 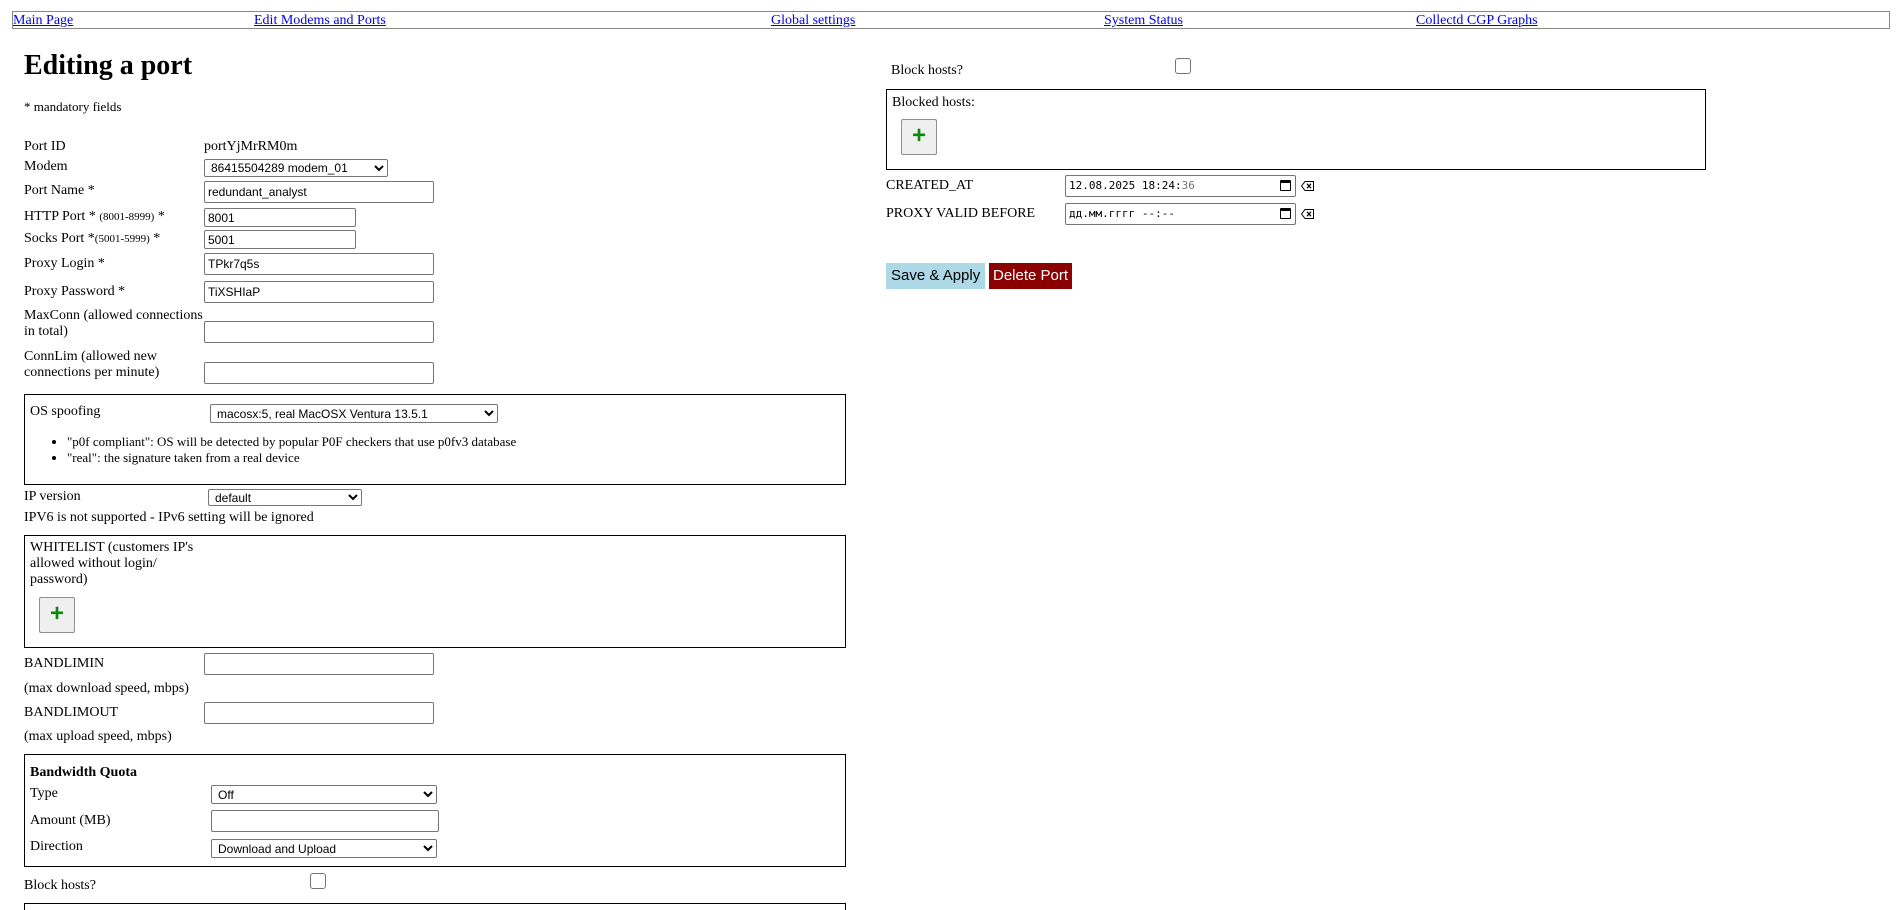 I want to click on port-name-input, so click(x=319, y=192).